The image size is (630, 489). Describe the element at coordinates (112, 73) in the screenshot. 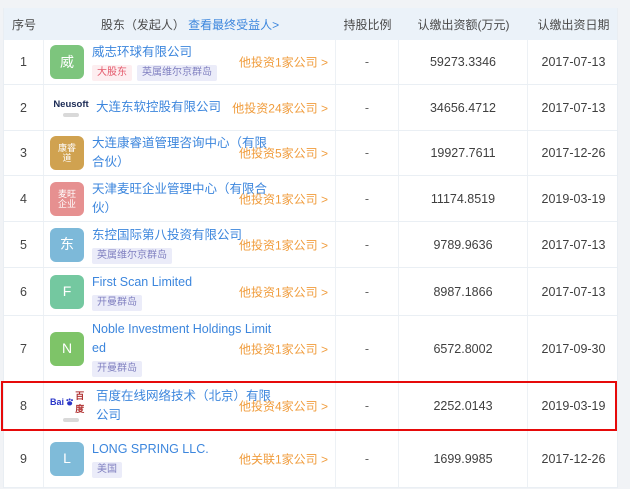

I see `major-shareholder-tag: 大股东` at that location.